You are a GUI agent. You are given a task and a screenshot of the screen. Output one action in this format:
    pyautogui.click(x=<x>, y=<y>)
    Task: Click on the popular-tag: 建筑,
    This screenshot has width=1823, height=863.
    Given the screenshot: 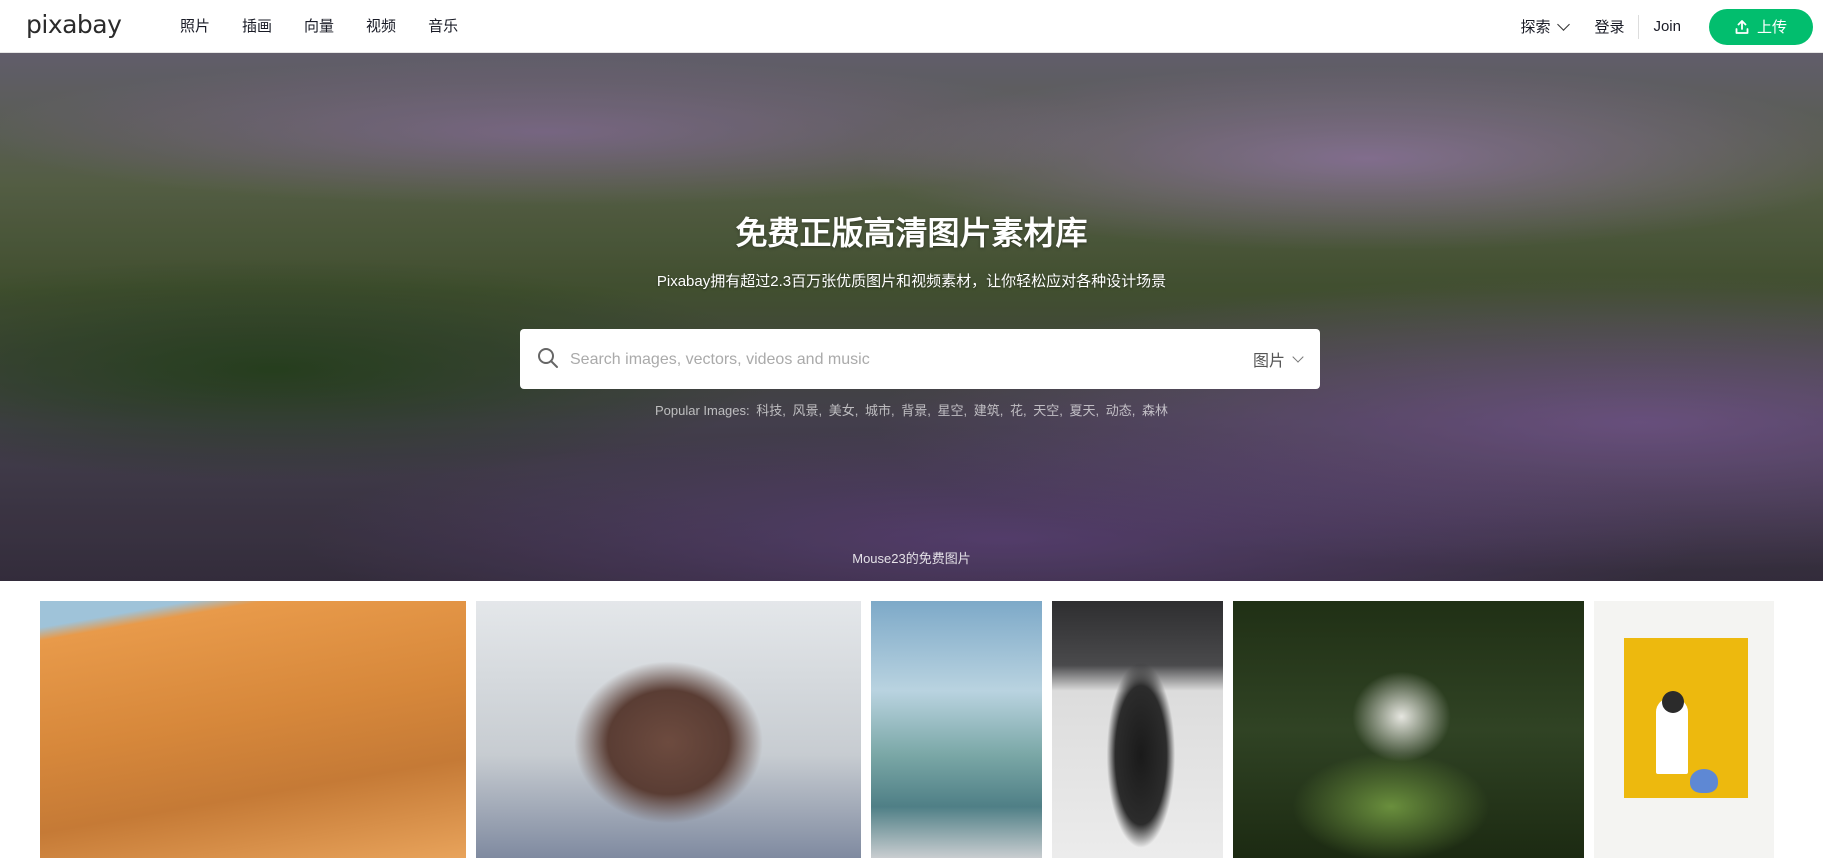 What is the action you would take?
    pyautogui.click(x=989, y=410)
    